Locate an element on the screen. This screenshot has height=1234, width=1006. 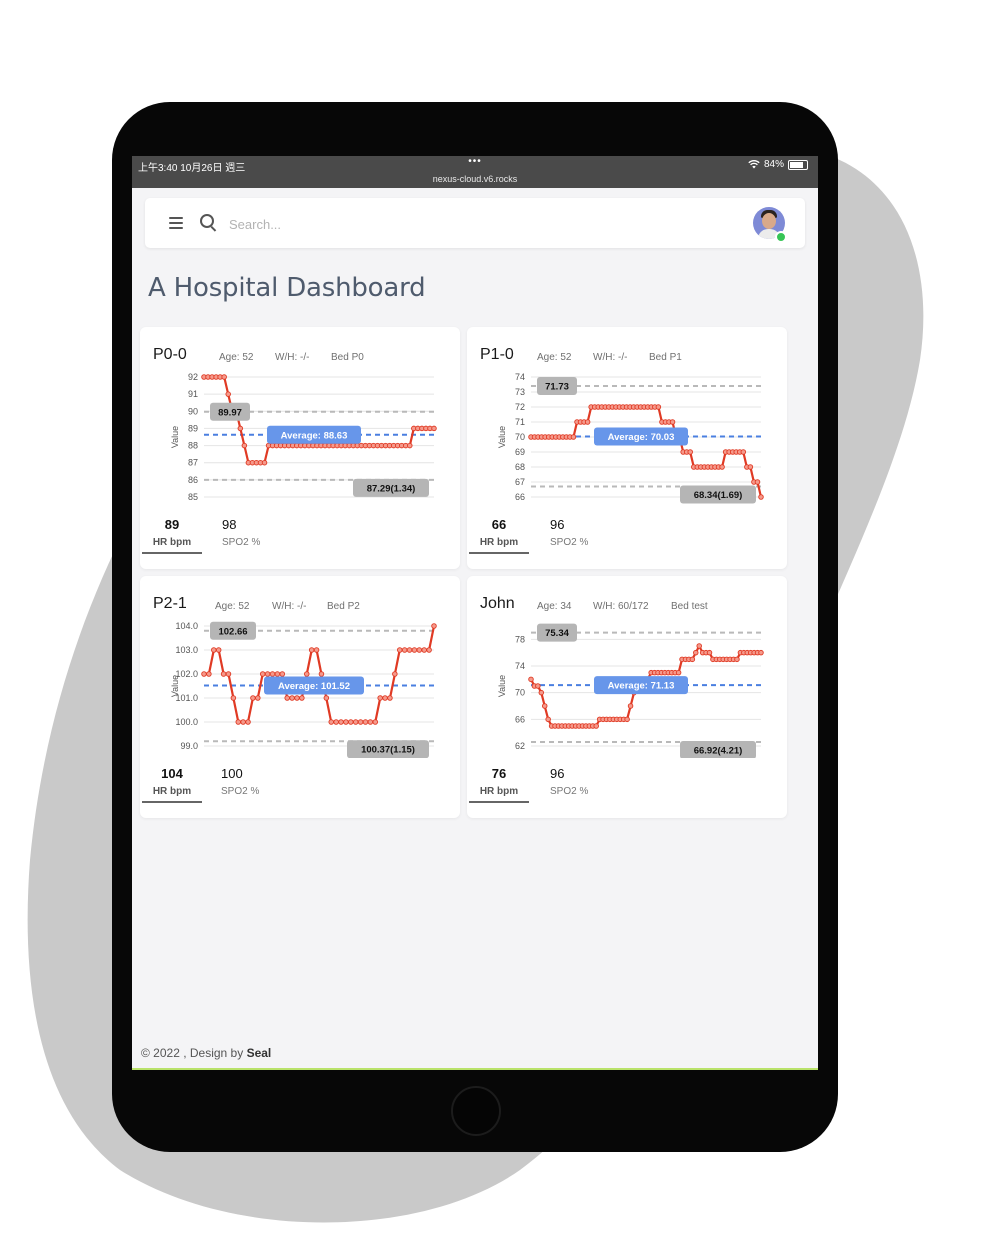
y-tick-label: 87 is located at coordinates (193, 463).